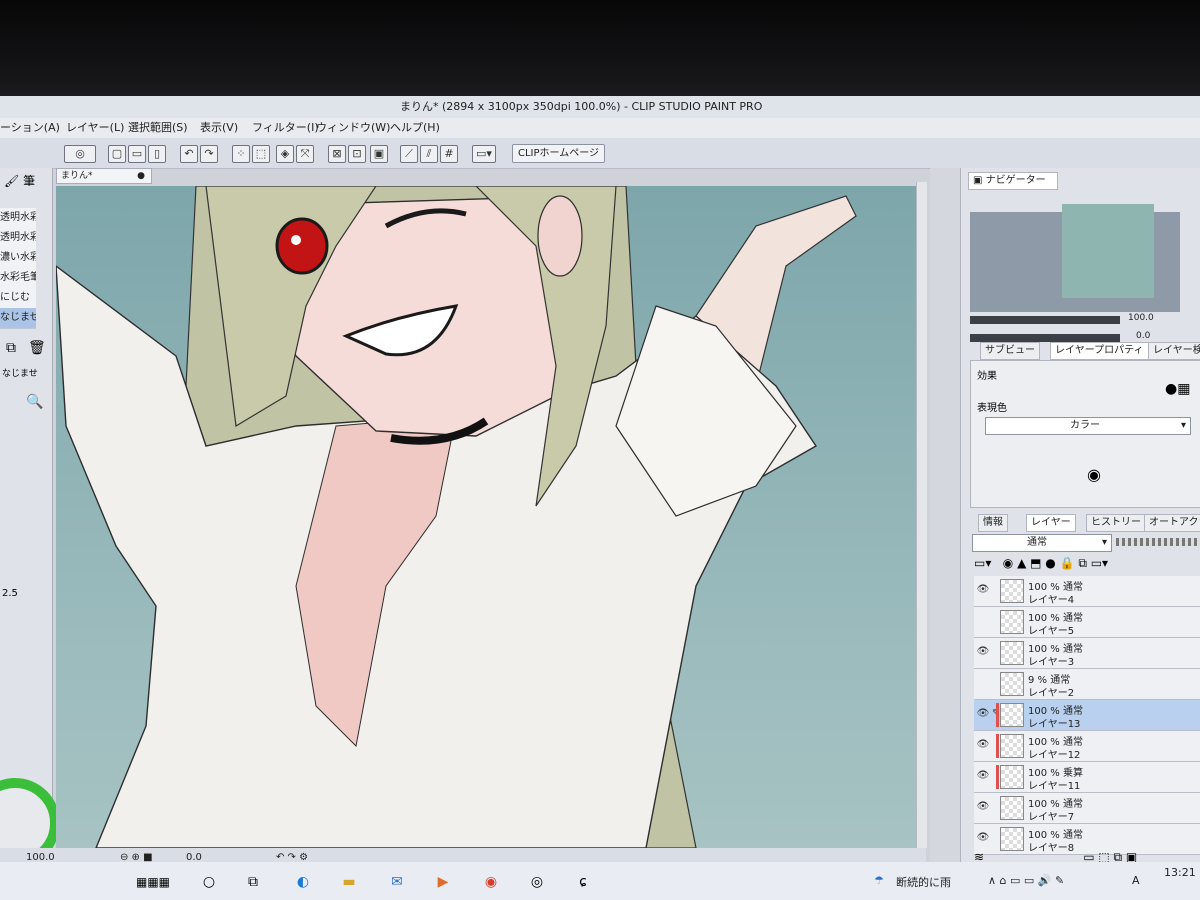  I want to click on layer-tool-icons: ▭▾ ◉ ▲ ⬒ ● 🔒 ⧉ ▭▾, so click(1041, 563).